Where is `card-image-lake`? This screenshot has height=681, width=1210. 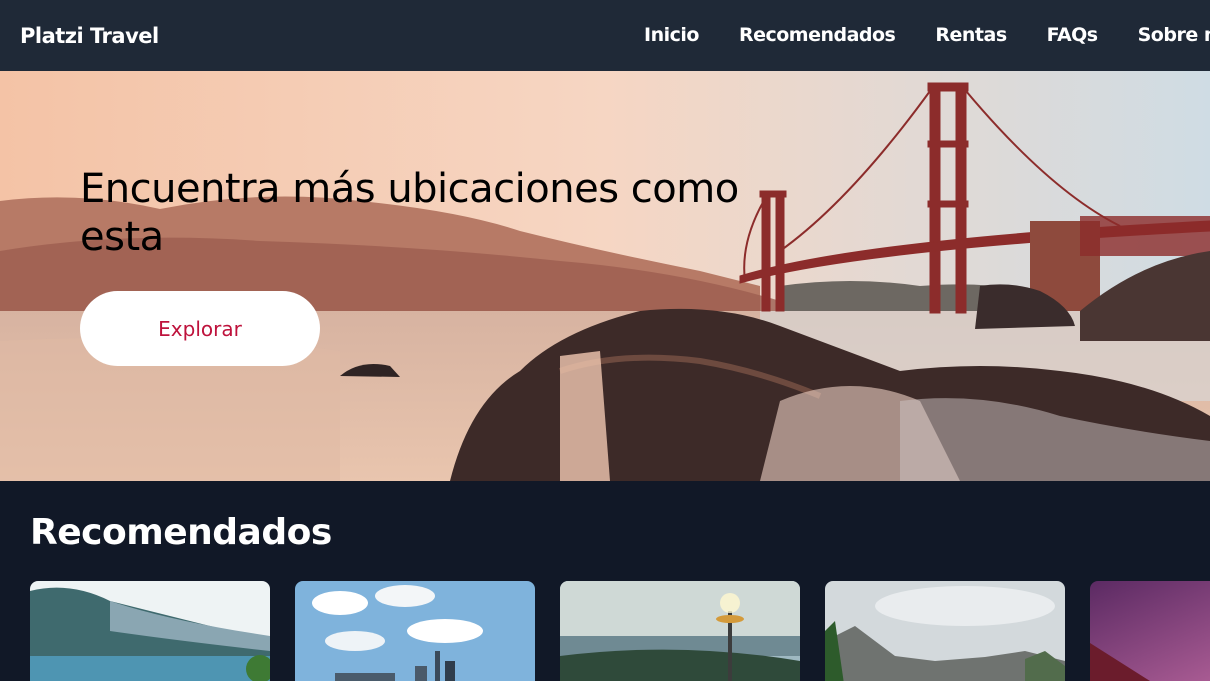
card-image-lake is located at coordinates (150, 631).